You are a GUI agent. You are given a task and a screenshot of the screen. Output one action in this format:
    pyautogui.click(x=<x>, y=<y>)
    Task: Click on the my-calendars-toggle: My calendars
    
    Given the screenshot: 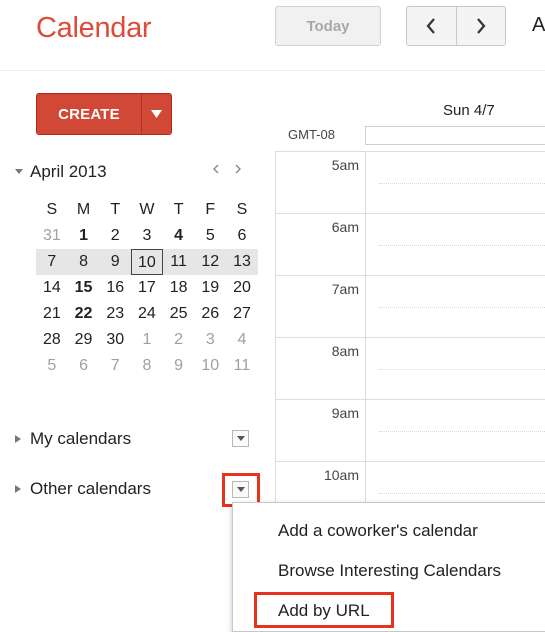 What is the action you would take?
    pyautogui.click(x=72, y=439)
    